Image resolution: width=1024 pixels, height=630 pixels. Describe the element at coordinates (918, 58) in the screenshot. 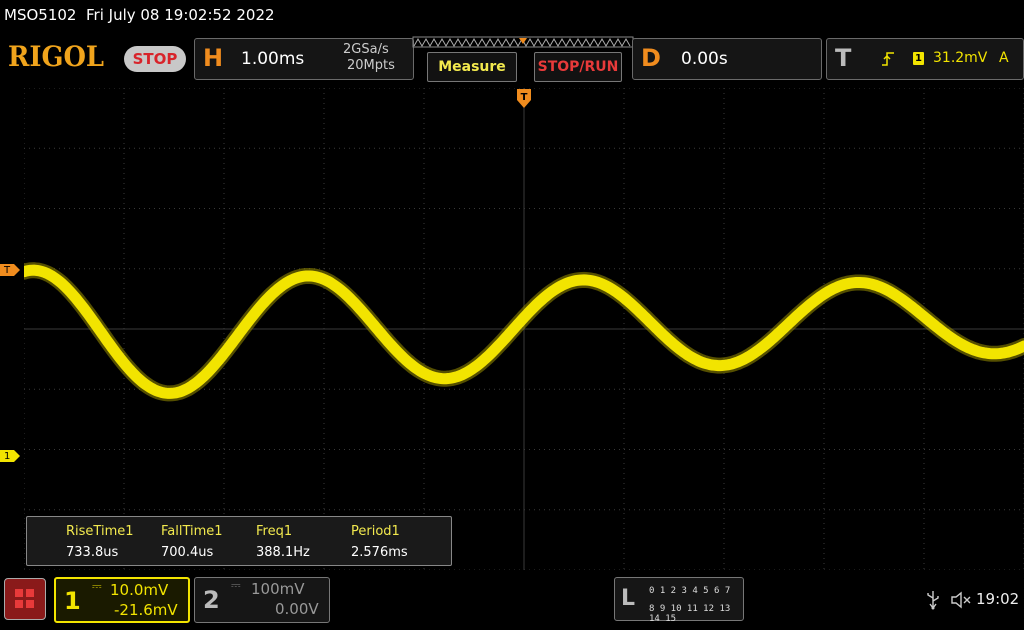

I see `trigger-source-badge: 1` at that location.